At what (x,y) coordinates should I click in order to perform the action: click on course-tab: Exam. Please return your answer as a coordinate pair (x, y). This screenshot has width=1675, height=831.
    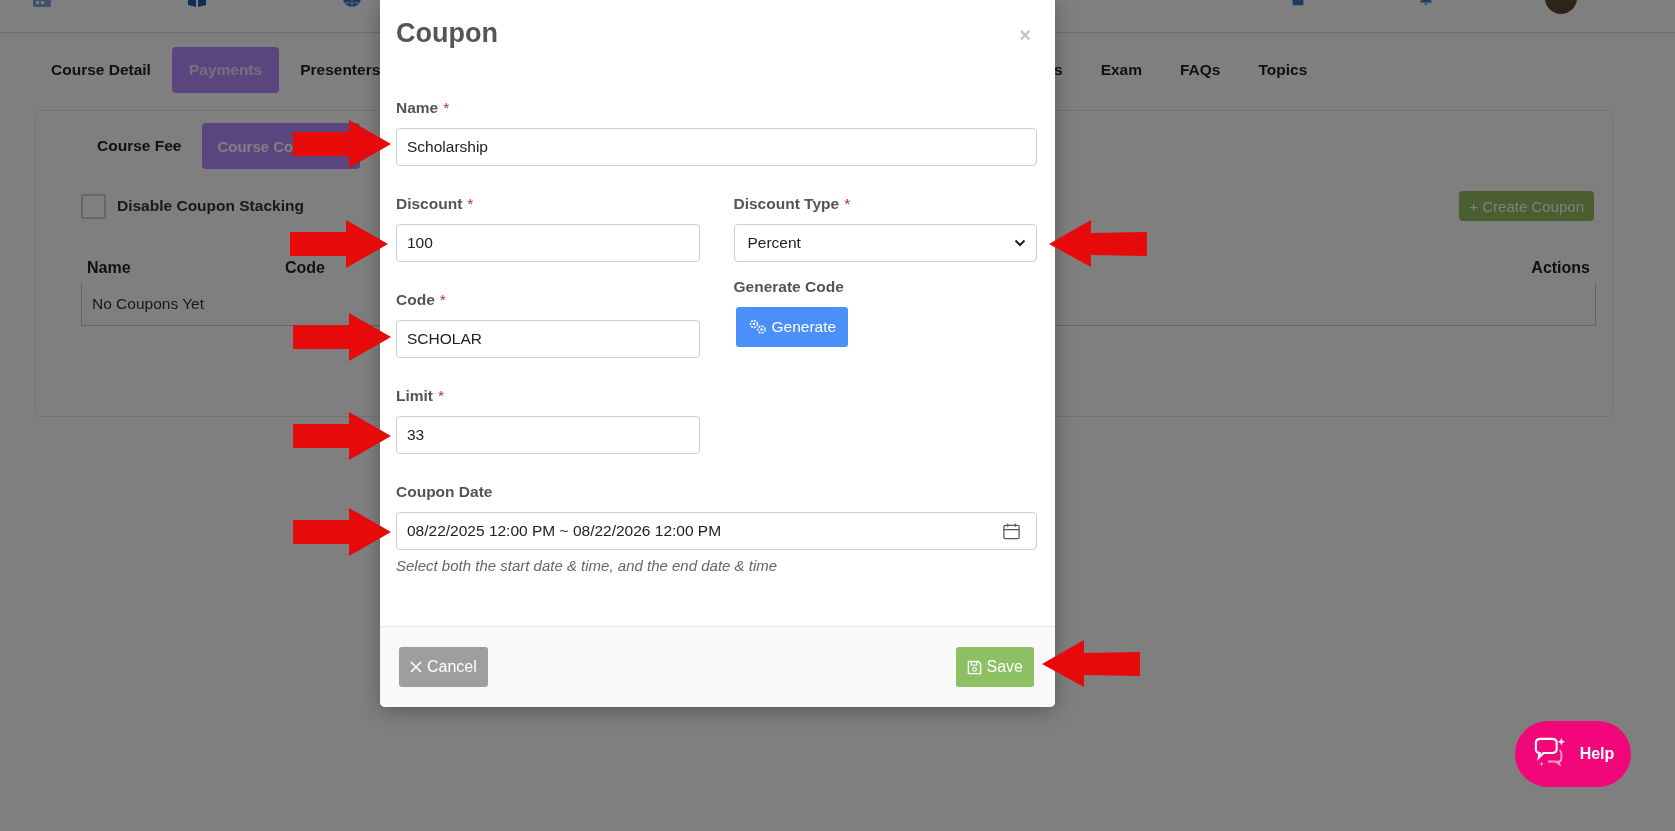
    Looking at the image, I should click on (1121, 70).